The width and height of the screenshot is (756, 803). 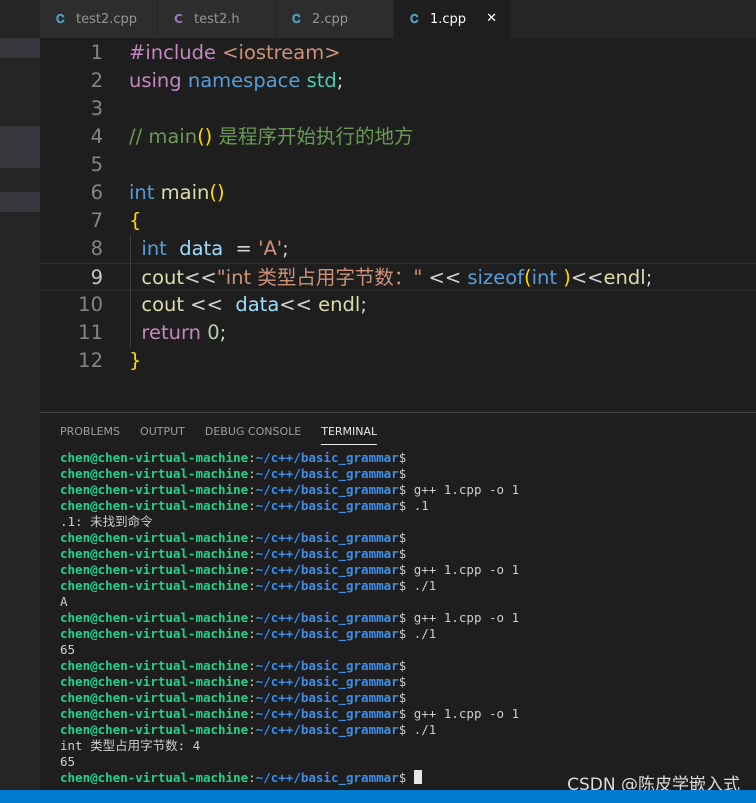 What do you see at coordinates (313, 136) in the screenshot?
I see `code-token: 是程序开始执行的地方` at bounding box center [313, 136].